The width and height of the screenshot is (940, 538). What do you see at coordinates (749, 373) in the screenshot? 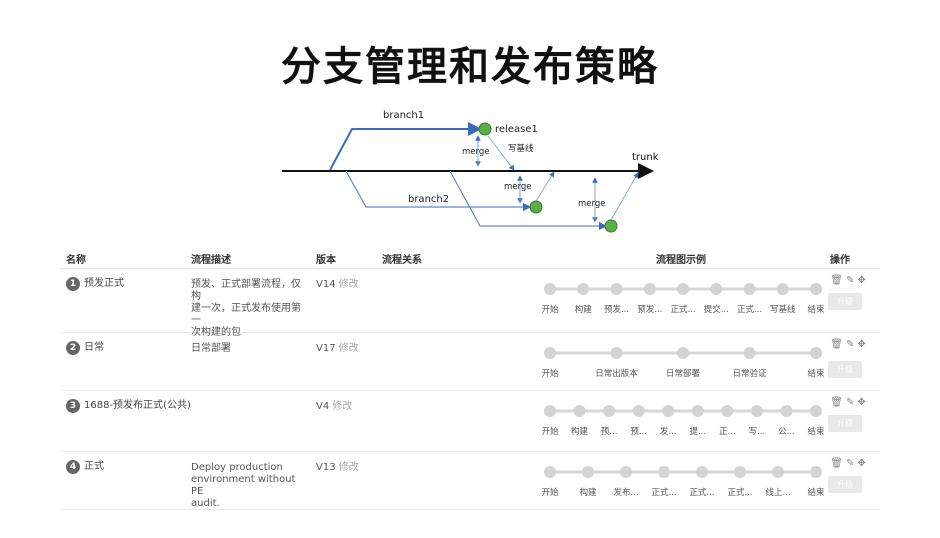
I see `flow-step-label: 日常验证` at bounding box center [749, 373].